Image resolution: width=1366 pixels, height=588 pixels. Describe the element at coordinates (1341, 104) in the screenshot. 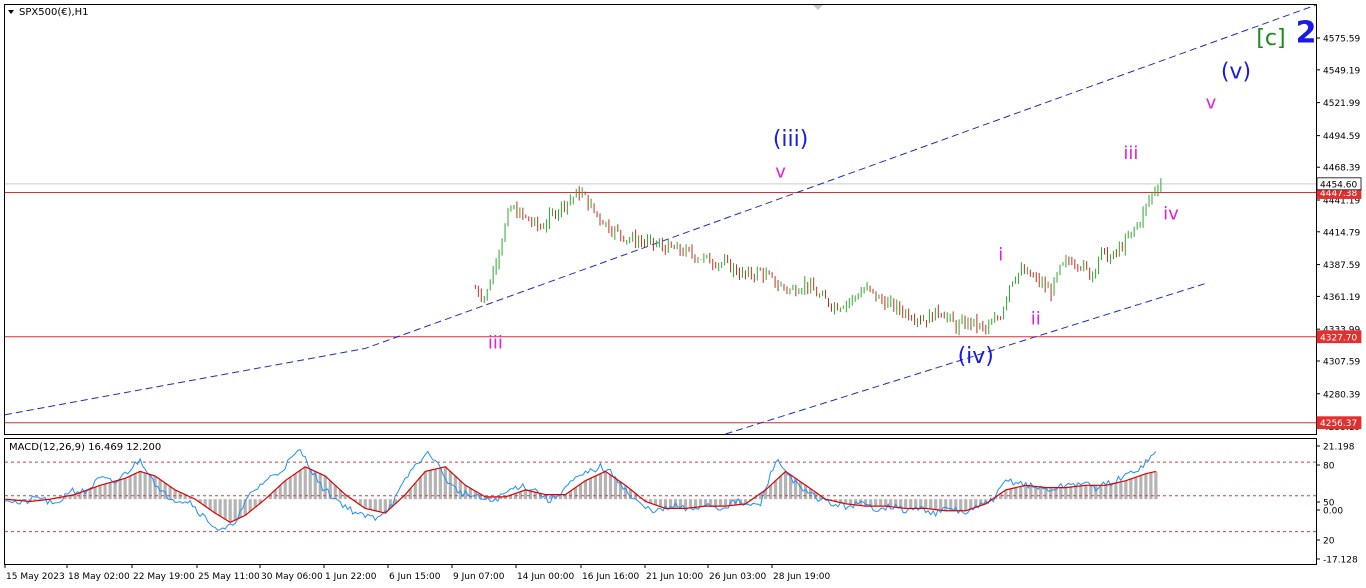

I see `price-tick-label: 4521.99` at that location.